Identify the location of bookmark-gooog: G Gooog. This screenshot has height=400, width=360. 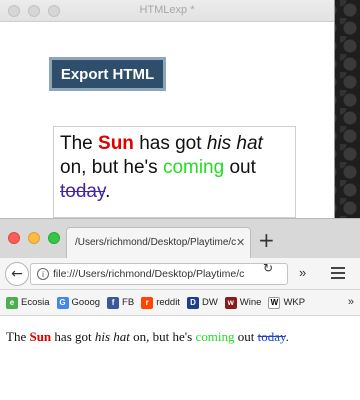
(78, 302).